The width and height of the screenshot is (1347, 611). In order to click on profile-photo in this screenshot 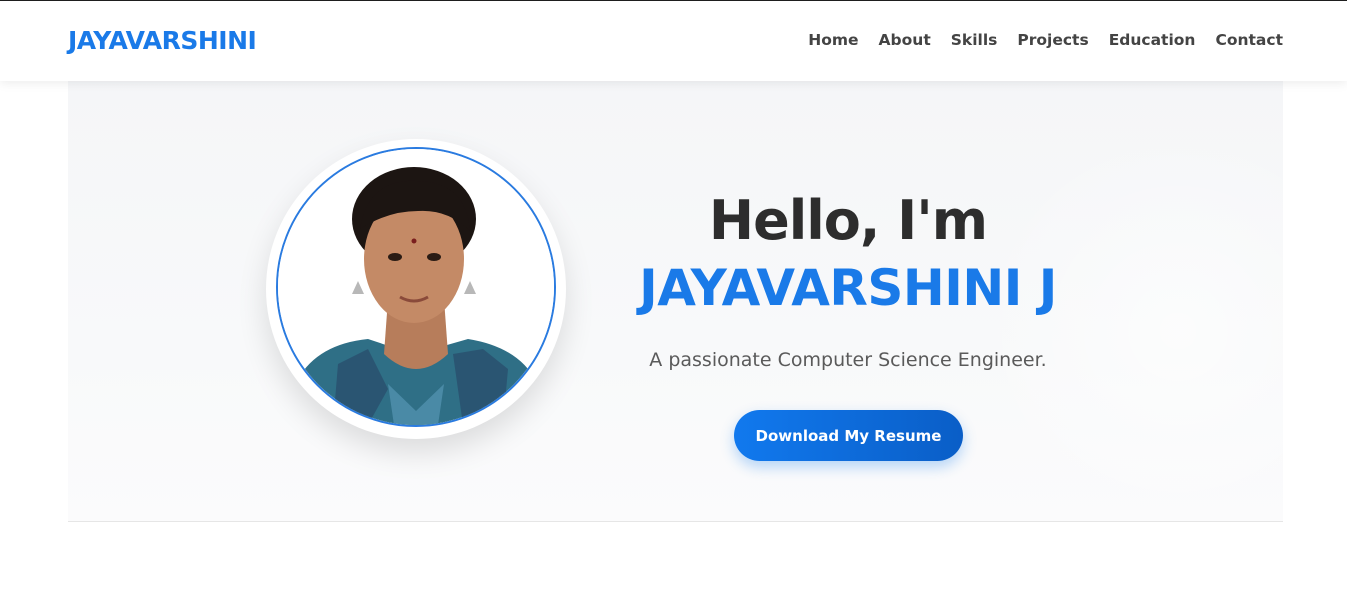, I will do `click(416, 287)`.